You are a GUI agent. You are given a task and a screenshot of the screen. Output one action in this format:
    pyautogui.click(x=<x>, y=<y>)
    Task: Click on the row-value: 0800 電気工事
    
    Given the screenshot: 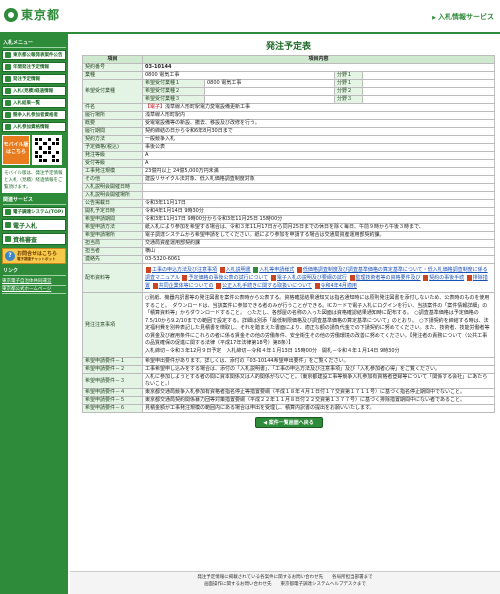 What is the action you would take?
    pyautogui.click(x=238, y=75)
    